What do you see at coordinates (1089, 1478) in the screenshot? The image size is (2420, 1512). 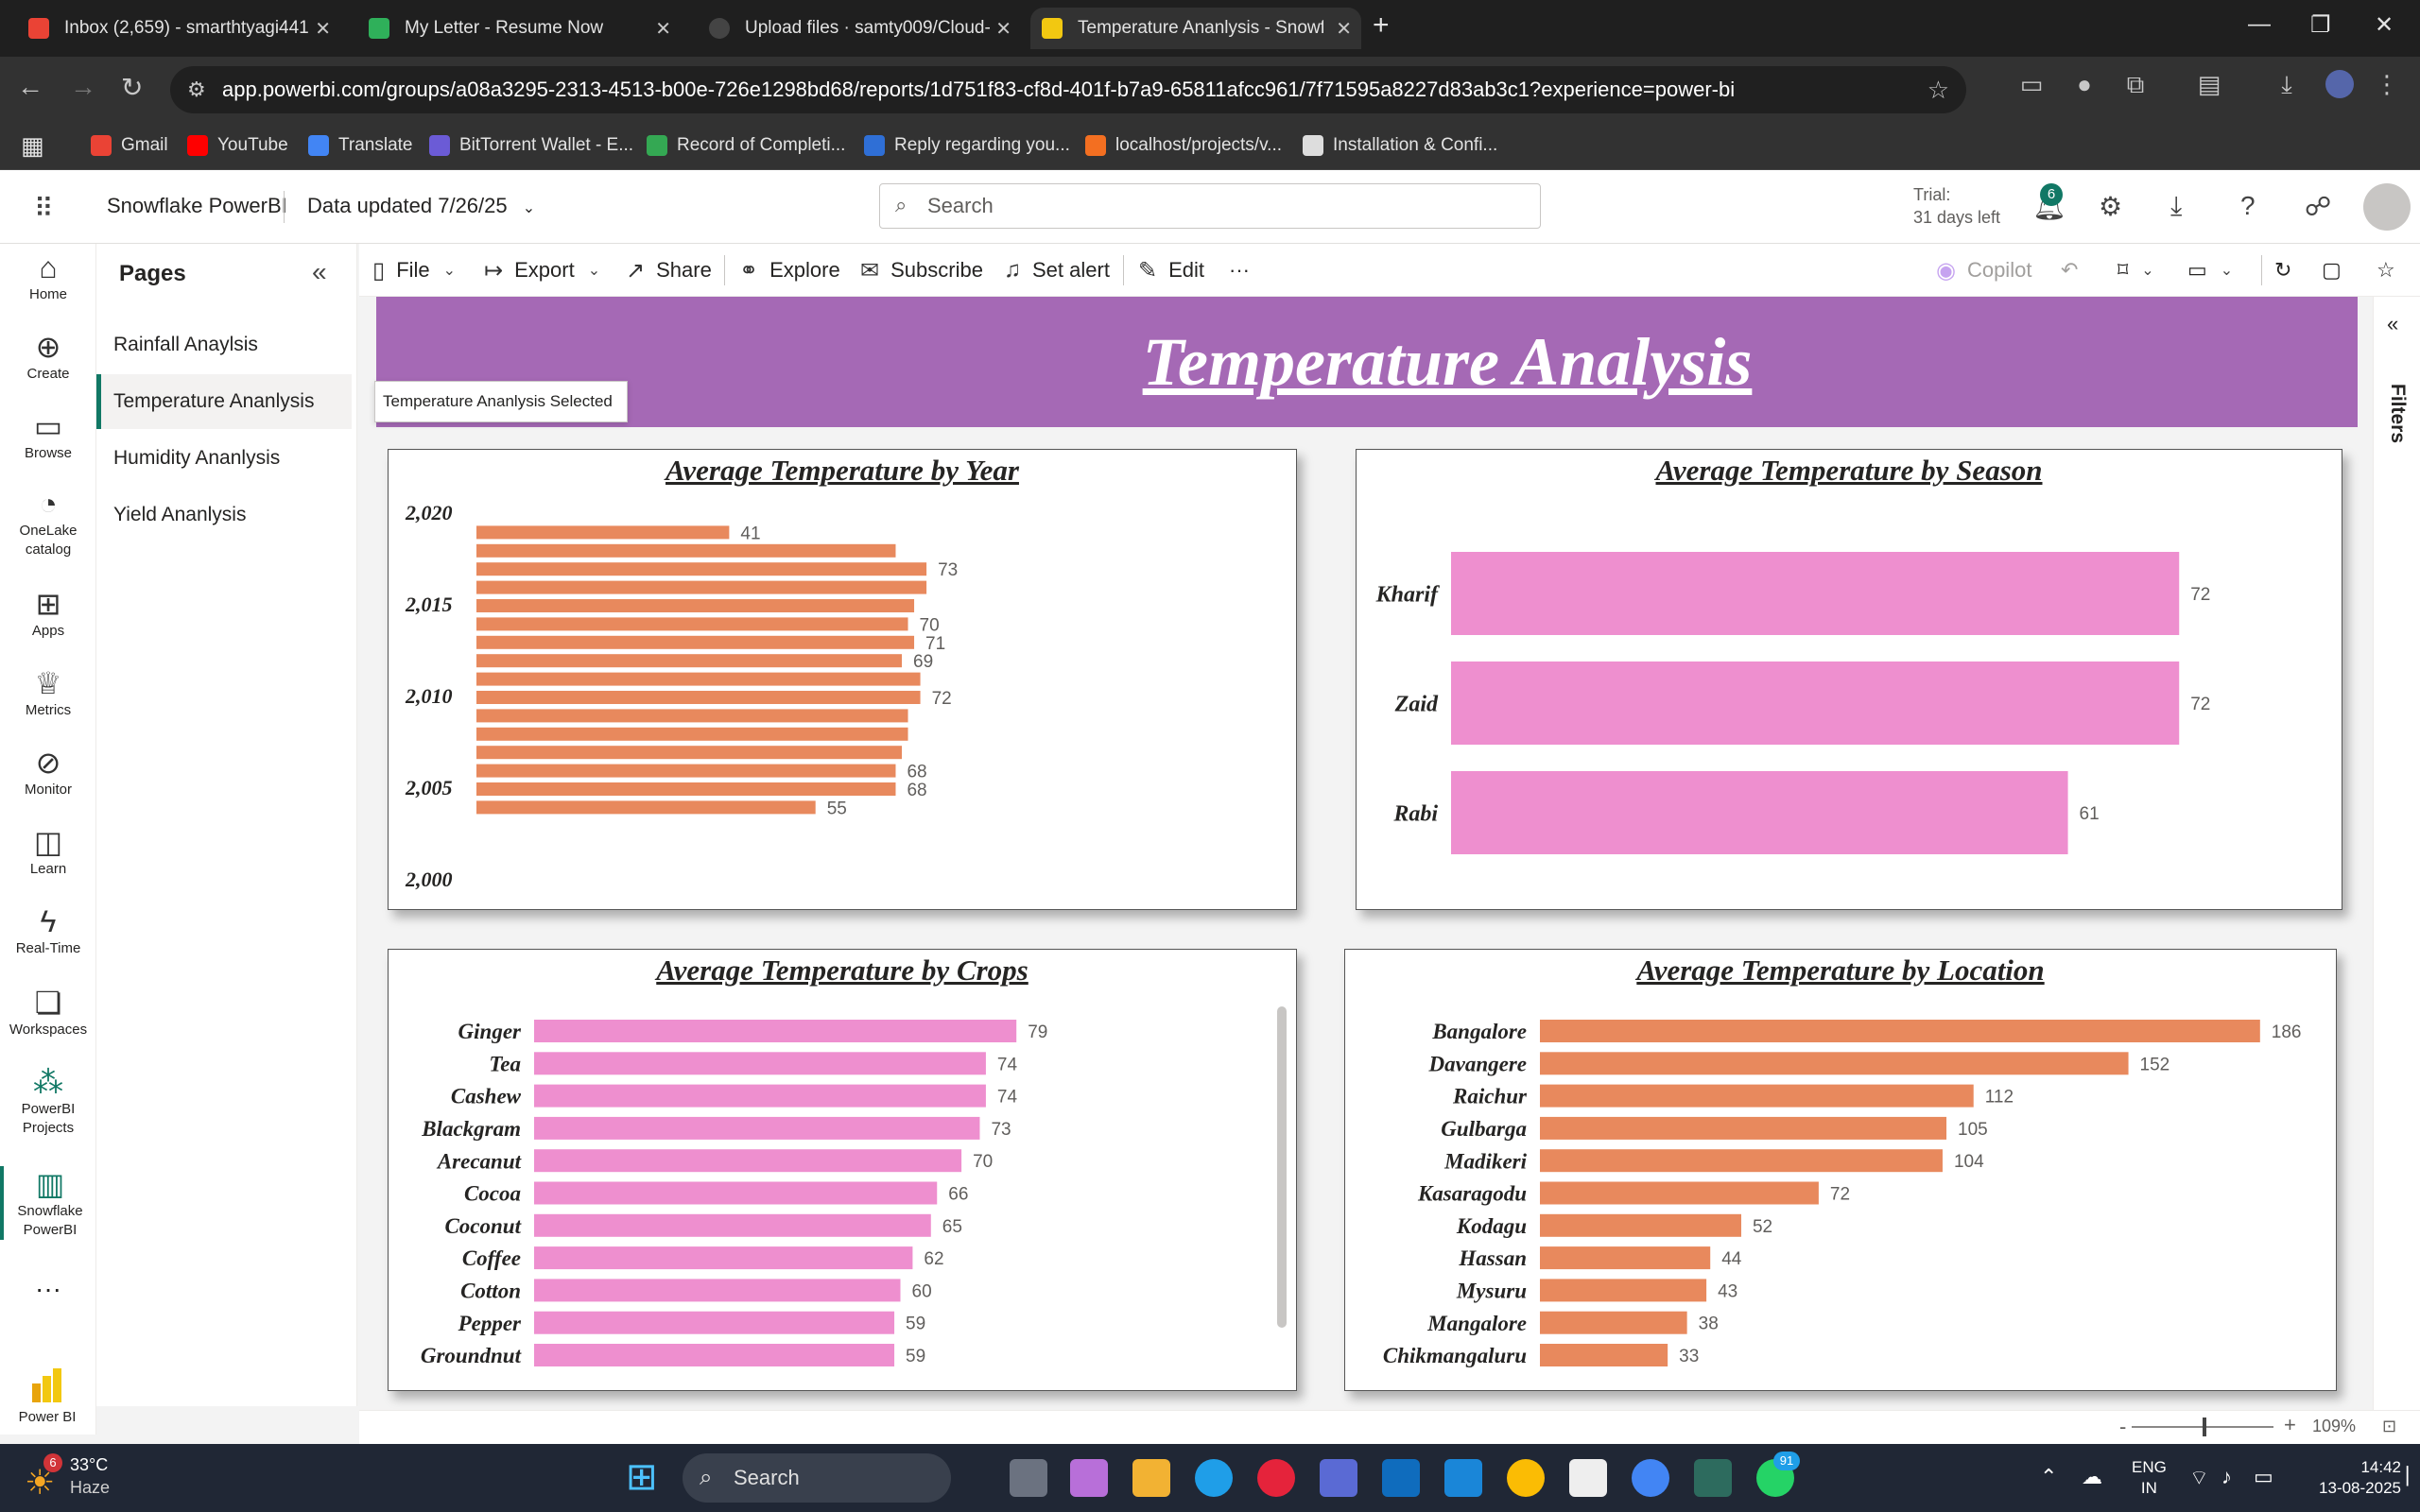 I see `copilot-app-icon` at bounding box center [1089, 1478].